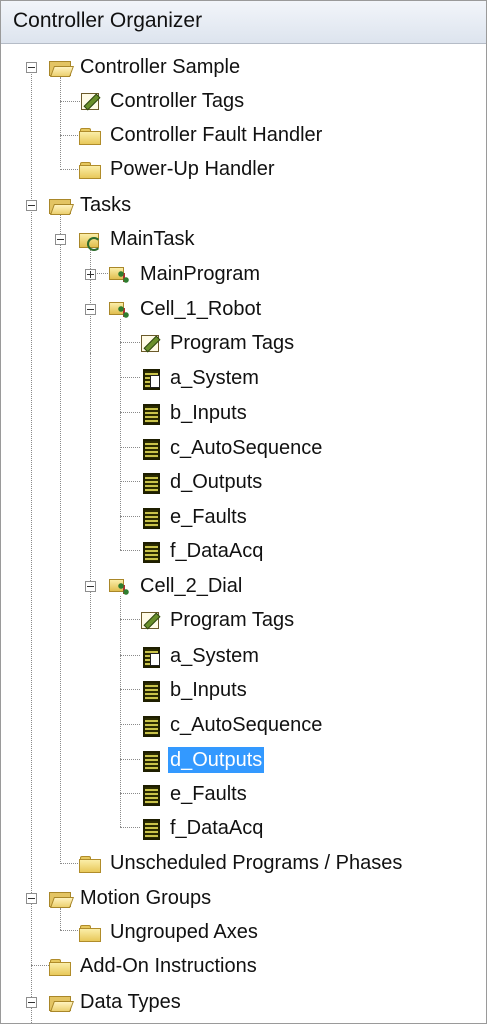 This screenshot has width=487, height=1024. I want to click on panel-titlebar: Controller Organizer, so click(243, 22).